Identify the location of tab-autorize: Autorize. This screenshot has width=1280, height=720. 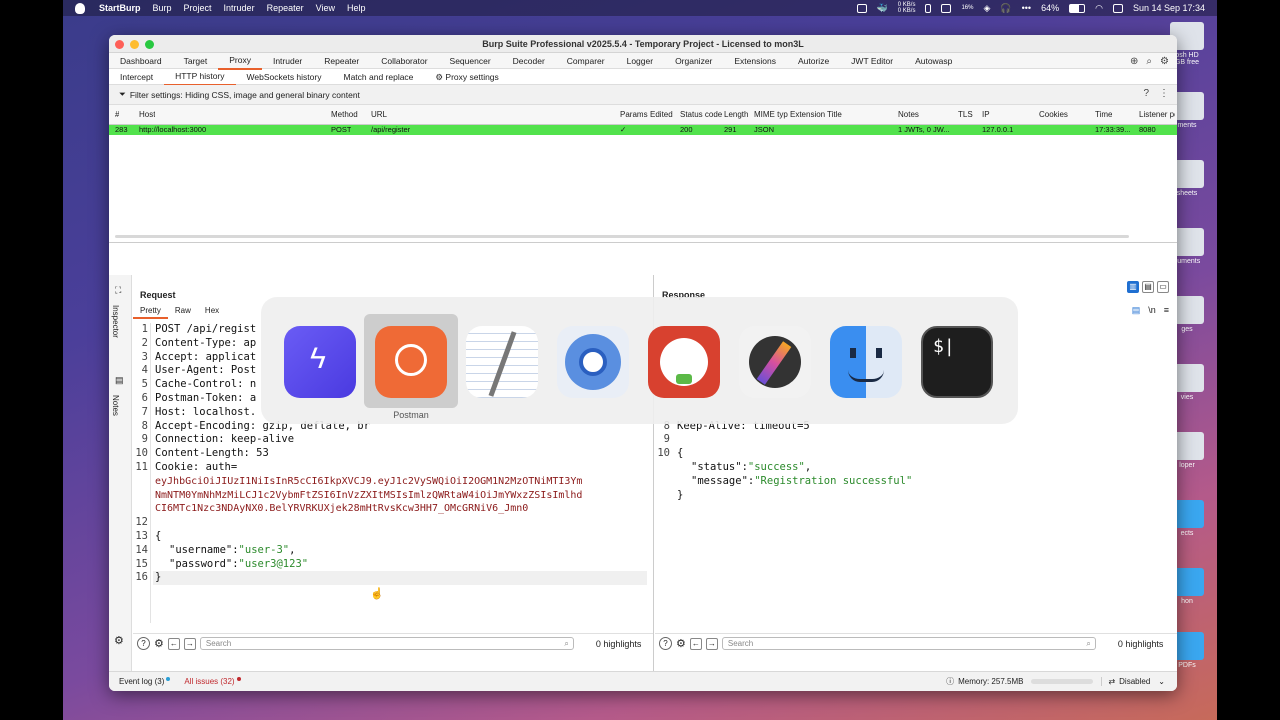
(813, 61).